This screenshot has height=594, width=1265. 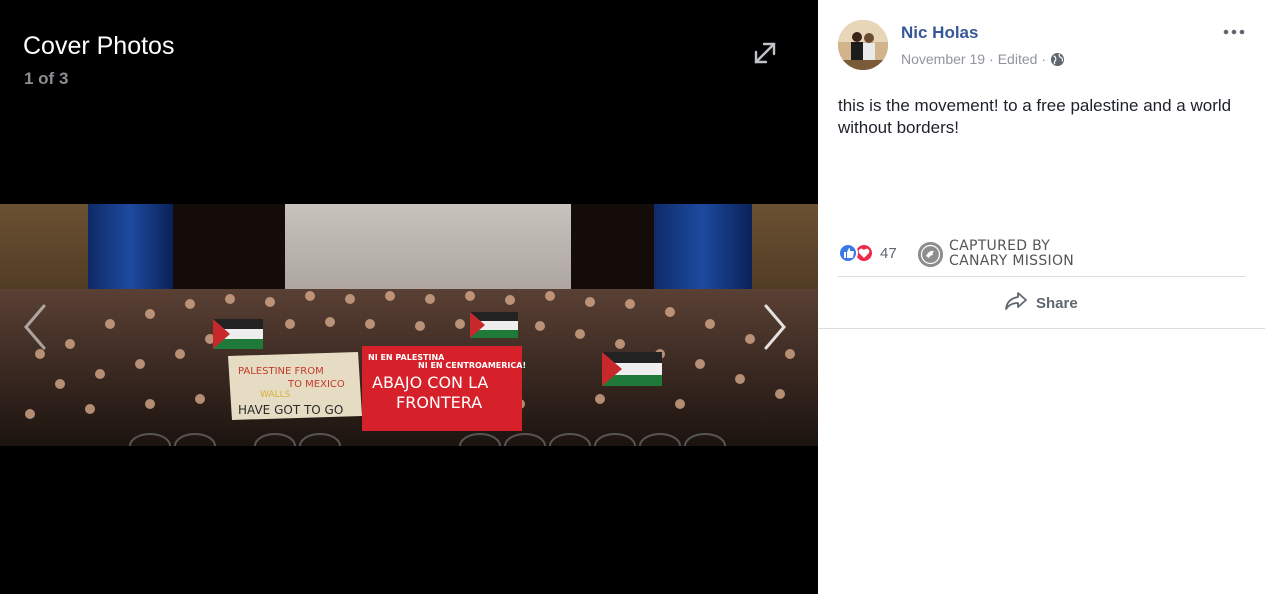 I want to click on next-photo-arrow-icon, so click(x=775, y=327).